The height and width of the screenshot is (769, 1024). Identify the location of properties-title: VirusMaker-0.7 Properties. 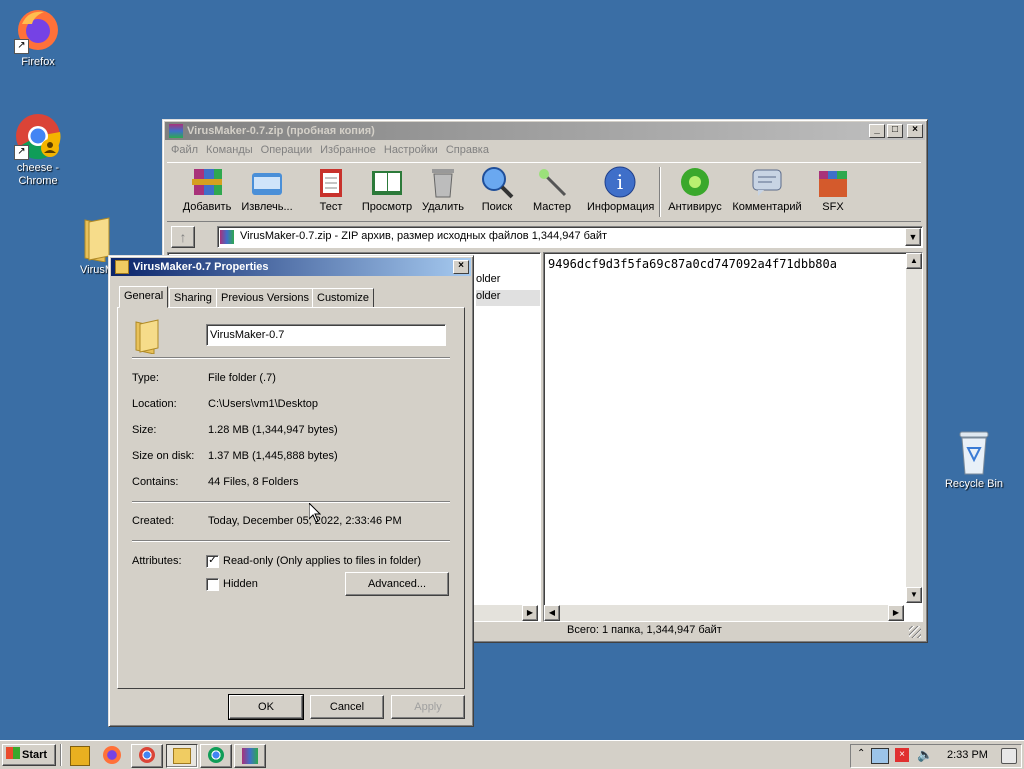
(201, 267).